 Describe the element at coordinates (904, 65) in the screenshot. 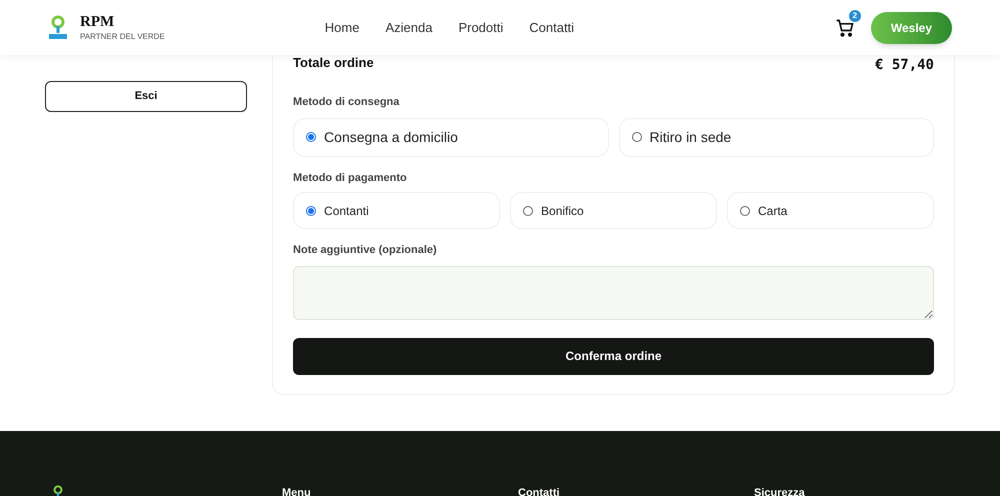

I see `total-amount: € 57,40` at that location.